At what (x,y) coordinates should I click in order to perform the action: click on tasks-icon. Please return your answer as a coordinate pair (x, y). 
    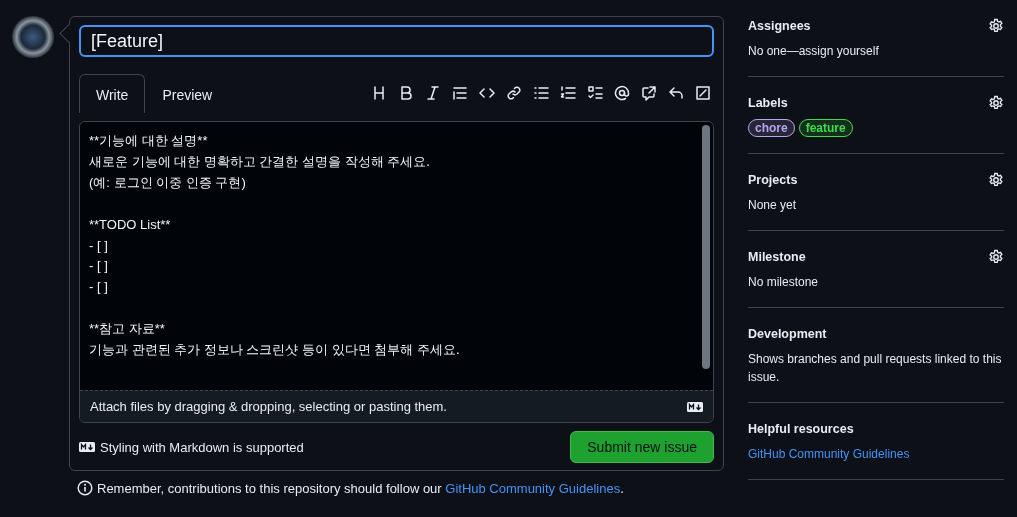
    Looking at the image, I should click on (595, 93).